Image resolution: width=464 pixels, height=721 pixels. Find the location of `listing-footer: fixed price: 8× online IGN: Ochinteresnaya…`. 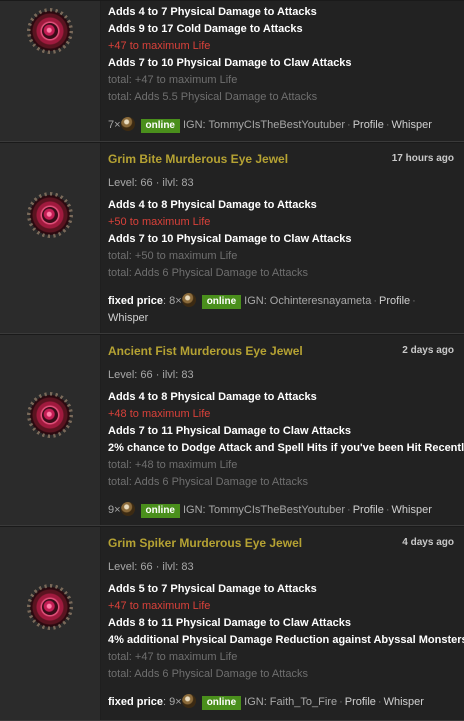

listing-footer: fixed price: 8× online IGN: Ochinteresnaya… is located at coordinates (262, 308).